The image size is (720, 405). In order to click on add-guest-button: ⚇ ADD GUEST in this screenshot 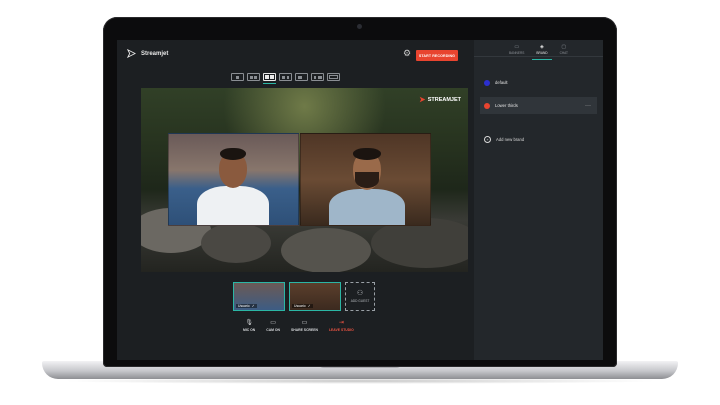, I will do `click(360, 296)`.